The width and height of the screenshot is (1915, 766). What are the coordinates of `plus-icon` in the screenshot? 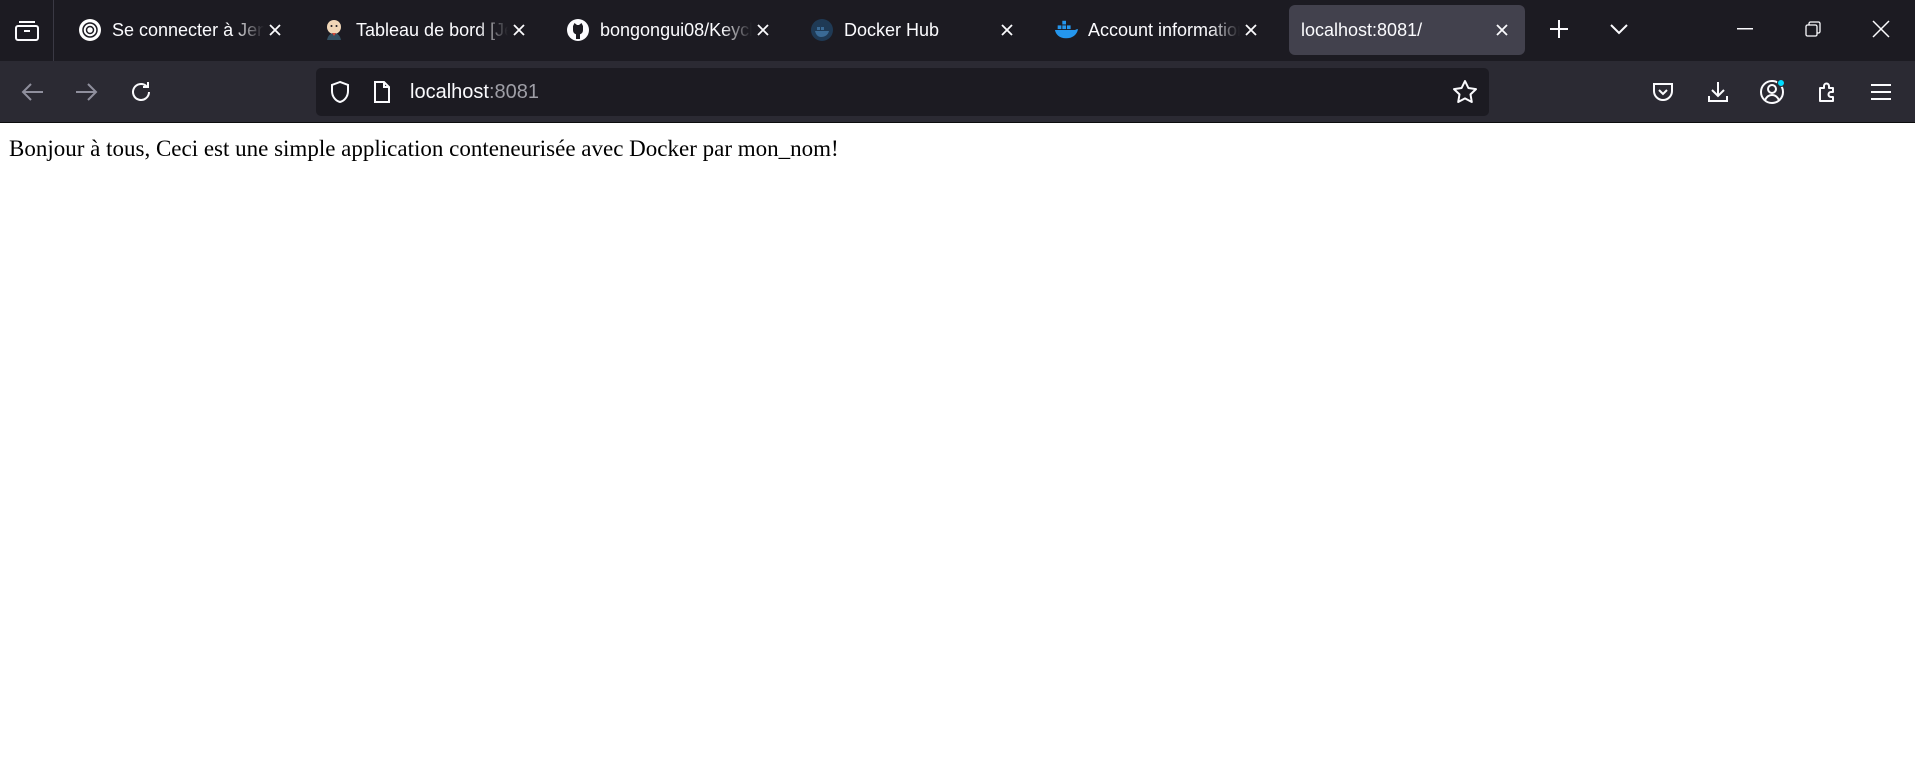 It's located at (1559, 29).